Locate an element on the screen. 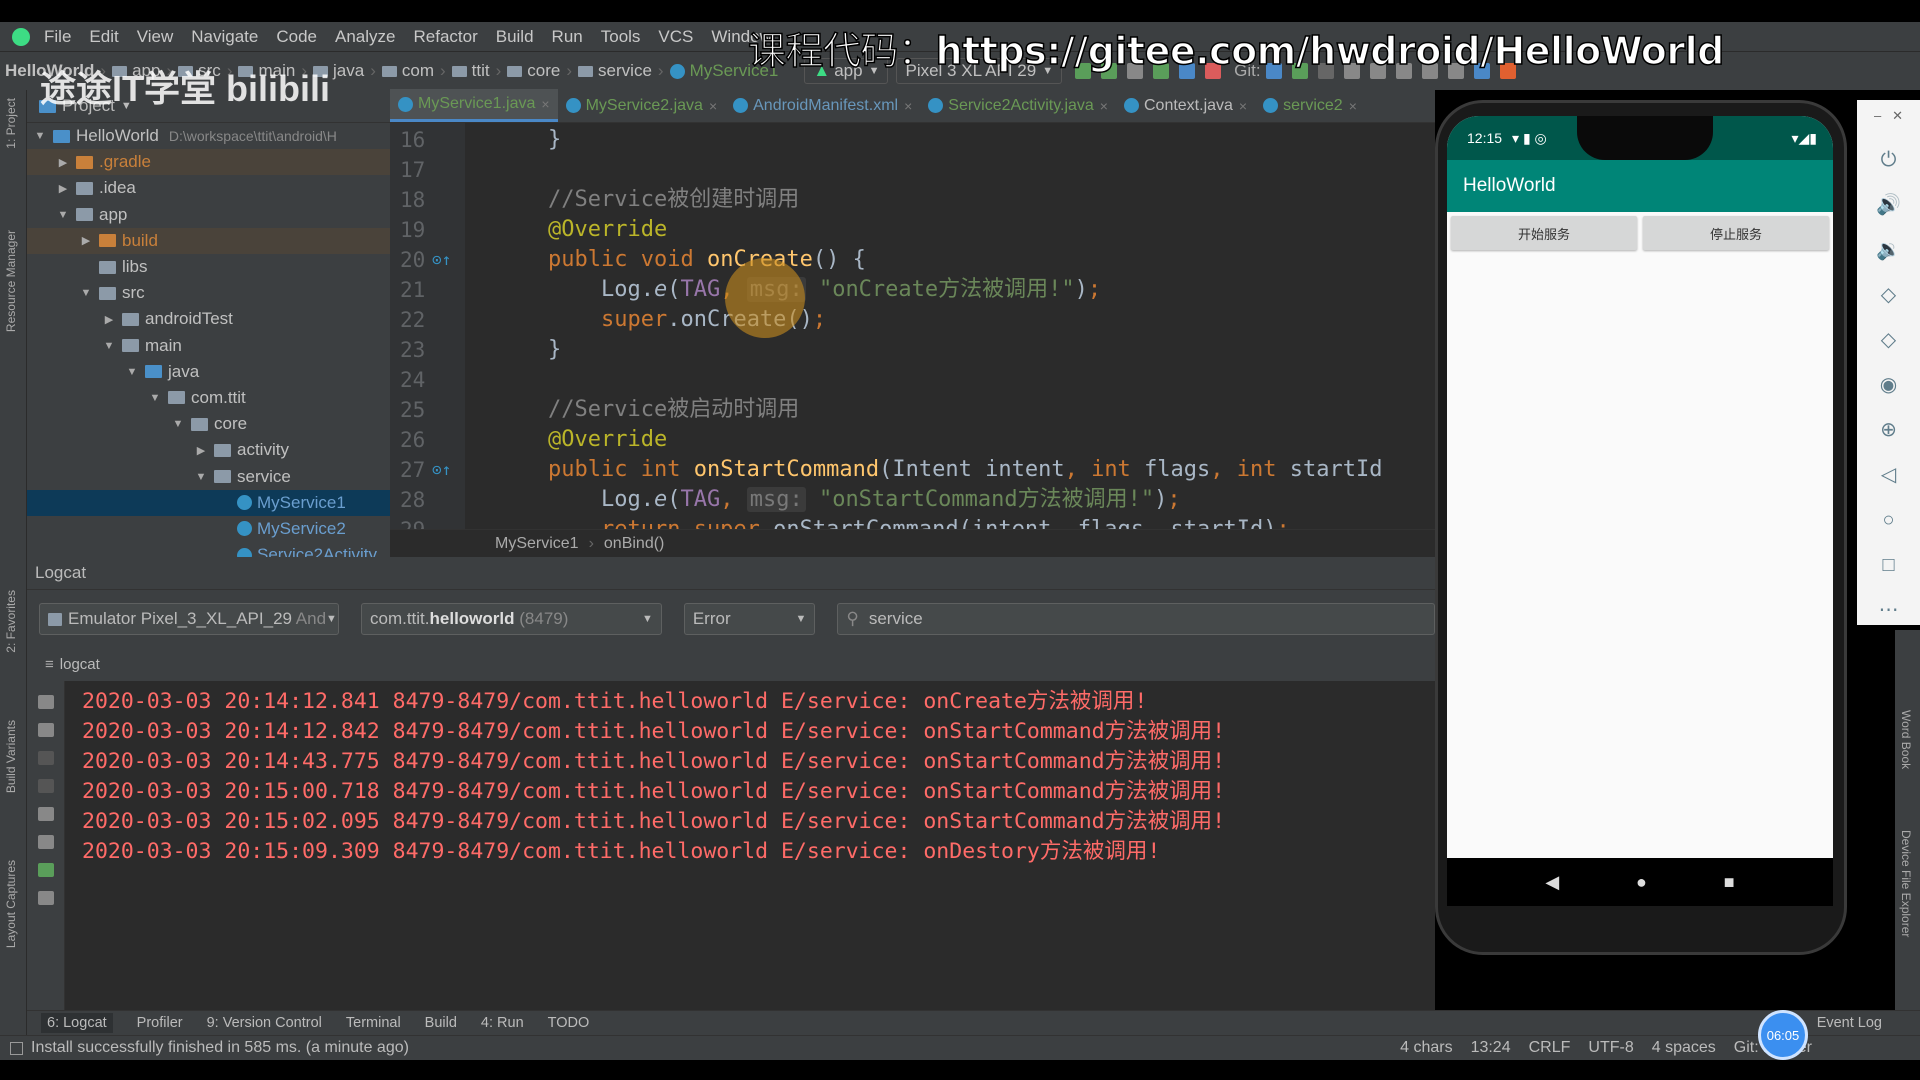 This screenshot has width=1920, height=1080. tool-window-build: Build is located at coordinates (441, 1023).